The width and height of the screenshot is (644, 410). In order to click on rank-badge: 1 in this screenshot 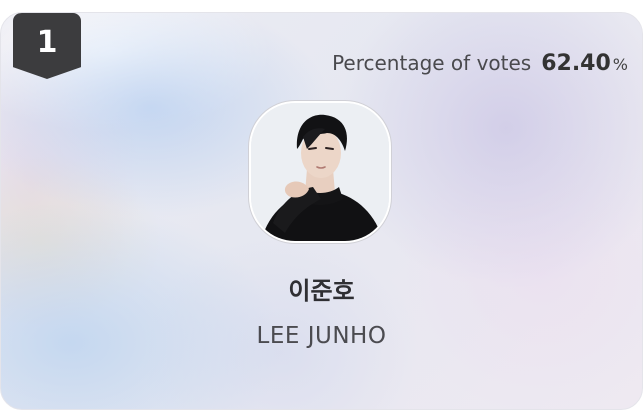, I will do `click(47, 46)`.